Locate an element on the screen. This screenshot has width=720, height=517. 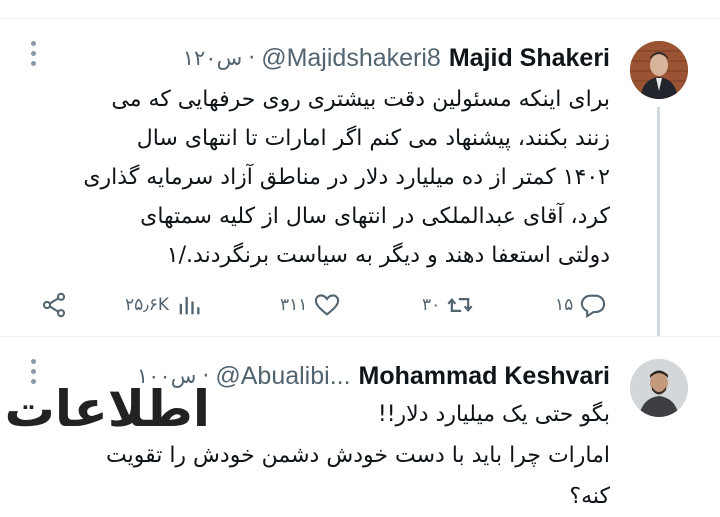
author-name: Mohammad Keshvari is located at coordinates (484, 376).